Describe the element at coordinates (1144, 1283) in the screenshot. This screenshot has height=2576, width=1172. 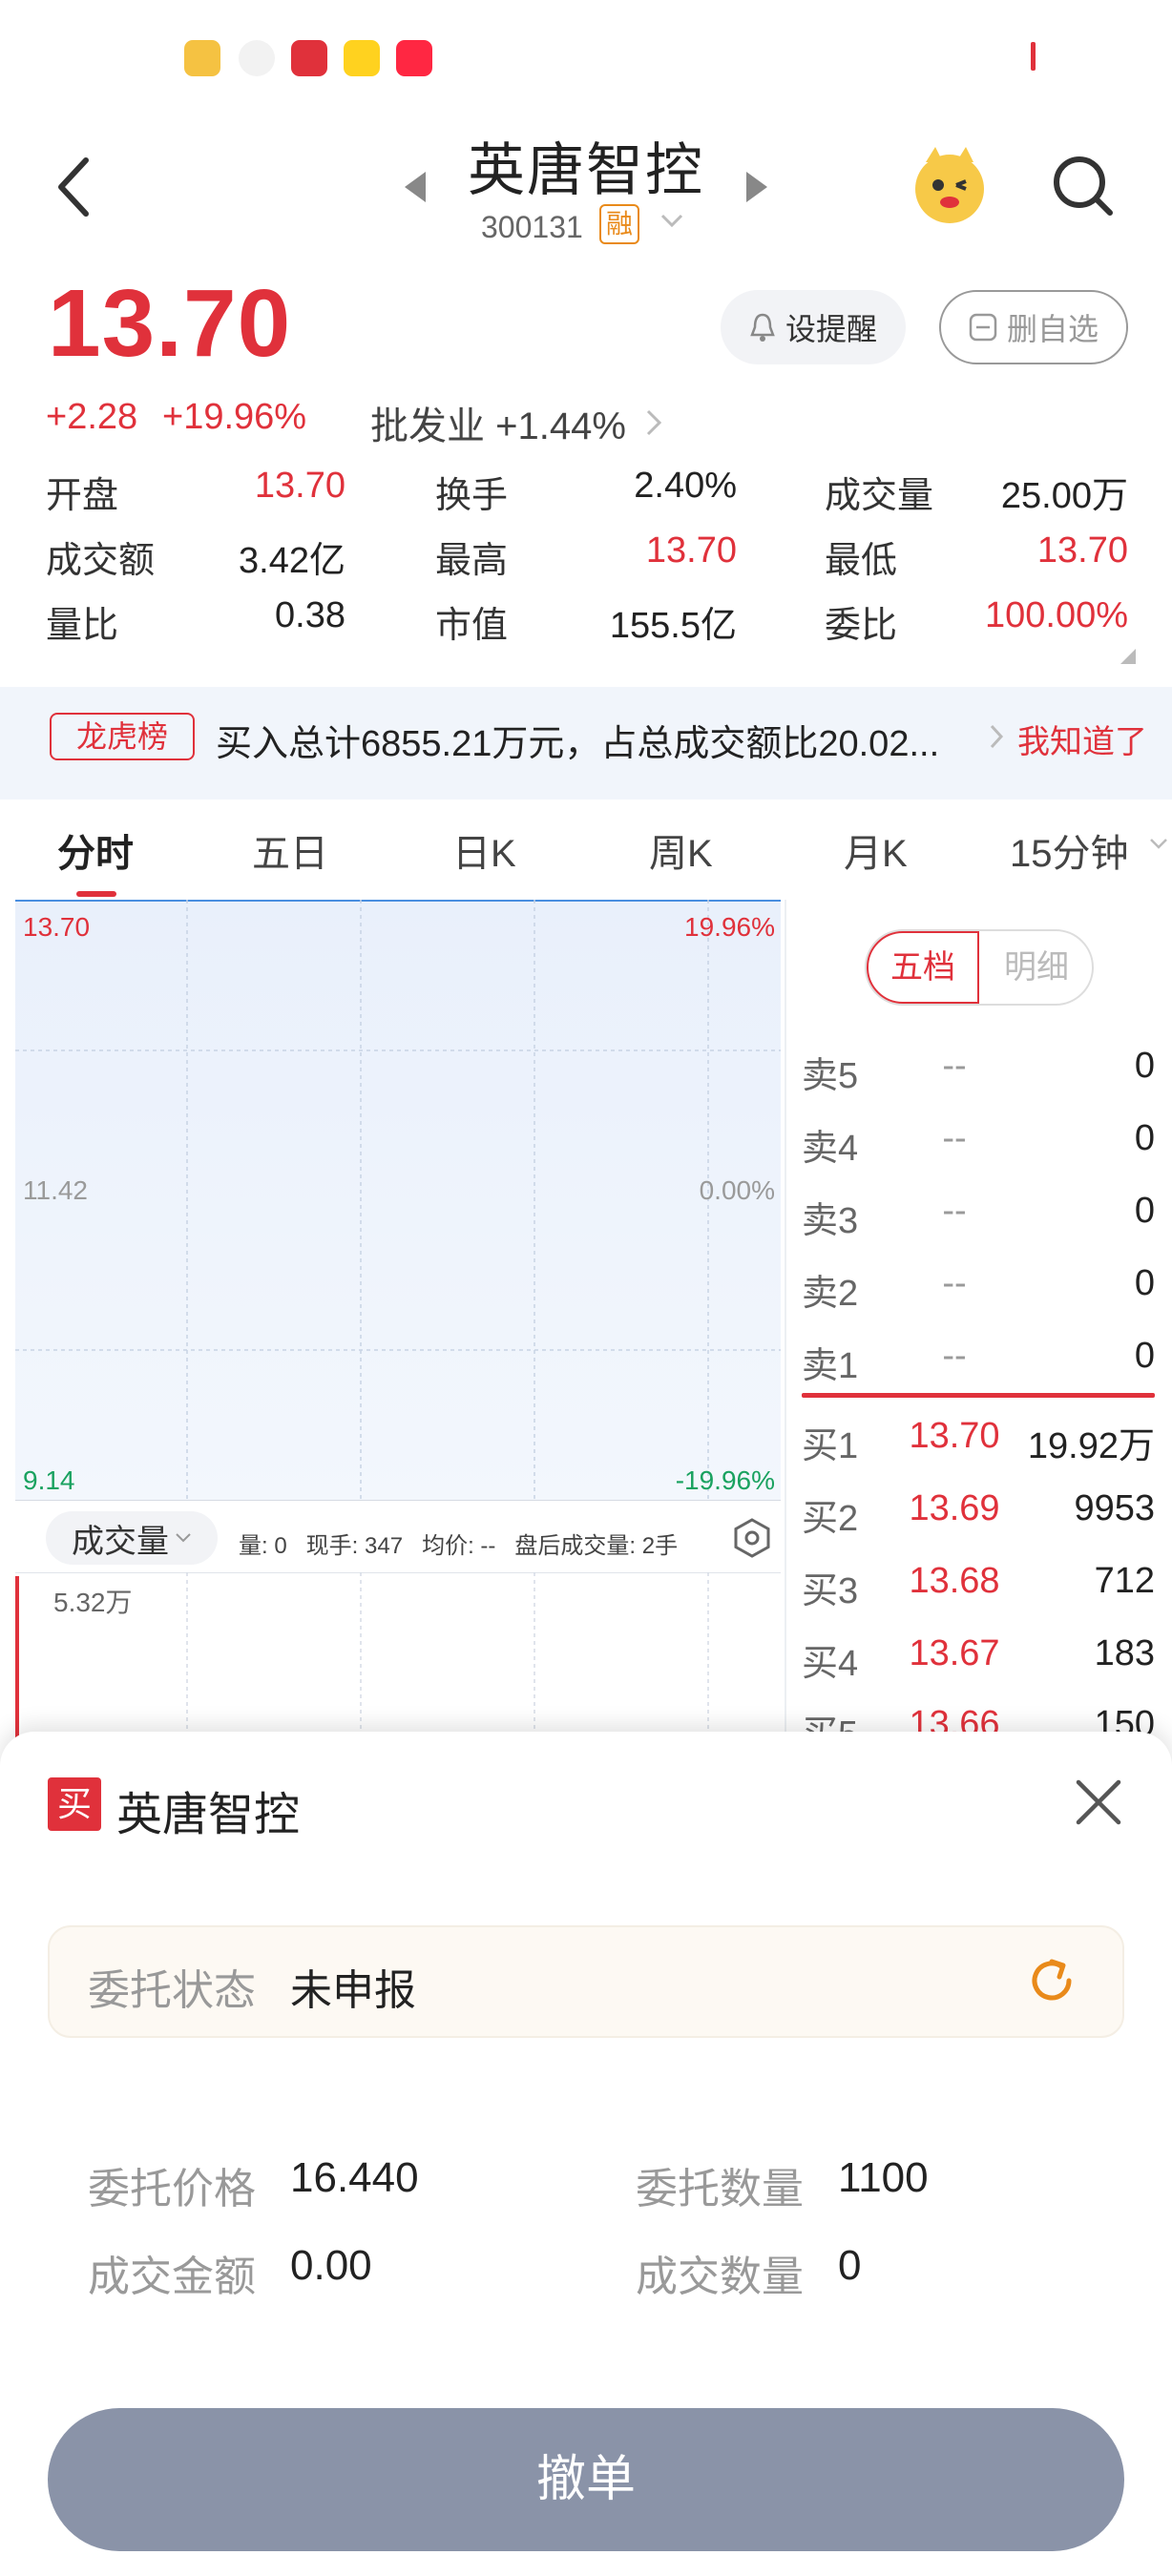
I see `sell2-qty: 0` at that location.